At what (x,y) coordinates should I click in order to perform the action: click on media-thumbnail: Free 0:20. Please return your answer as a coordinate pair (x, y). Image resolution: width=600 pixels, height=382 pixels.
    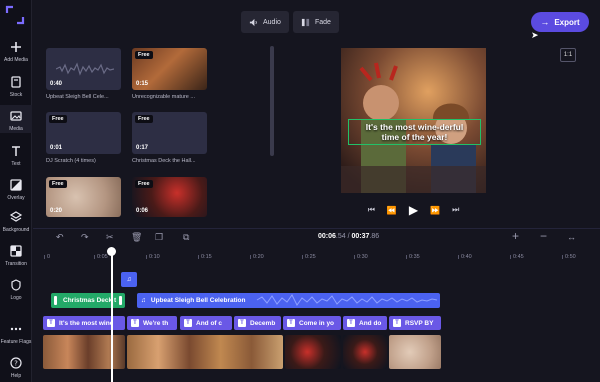
    Looking at the image, I should click on (83, 197).